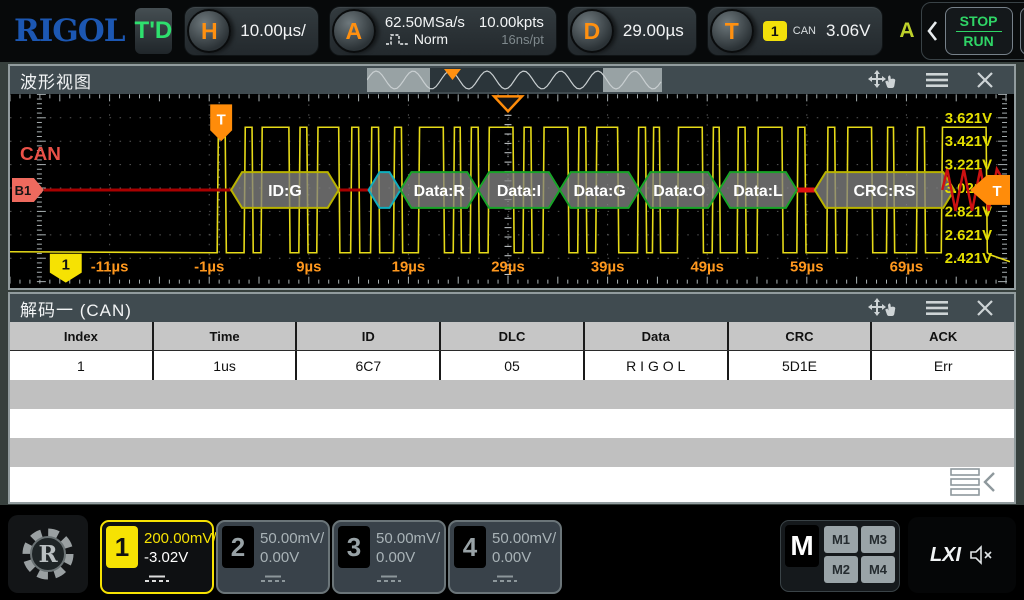  Describe the element at coordinates (982, 555) in the screenshot. I see `speaker-muted-icon` at that location.